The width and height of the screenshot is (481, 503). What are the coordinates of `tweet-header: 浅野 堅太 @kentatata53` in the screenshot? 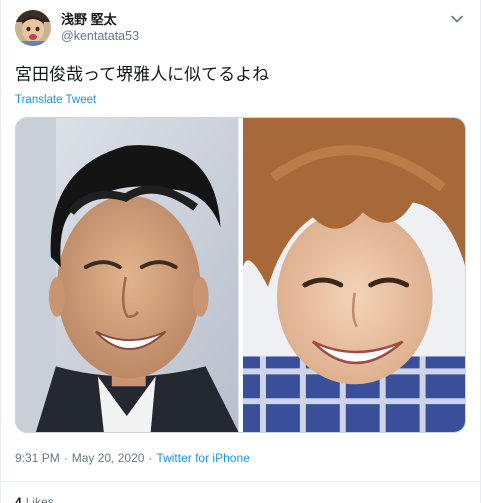 It's located at (240, 30).